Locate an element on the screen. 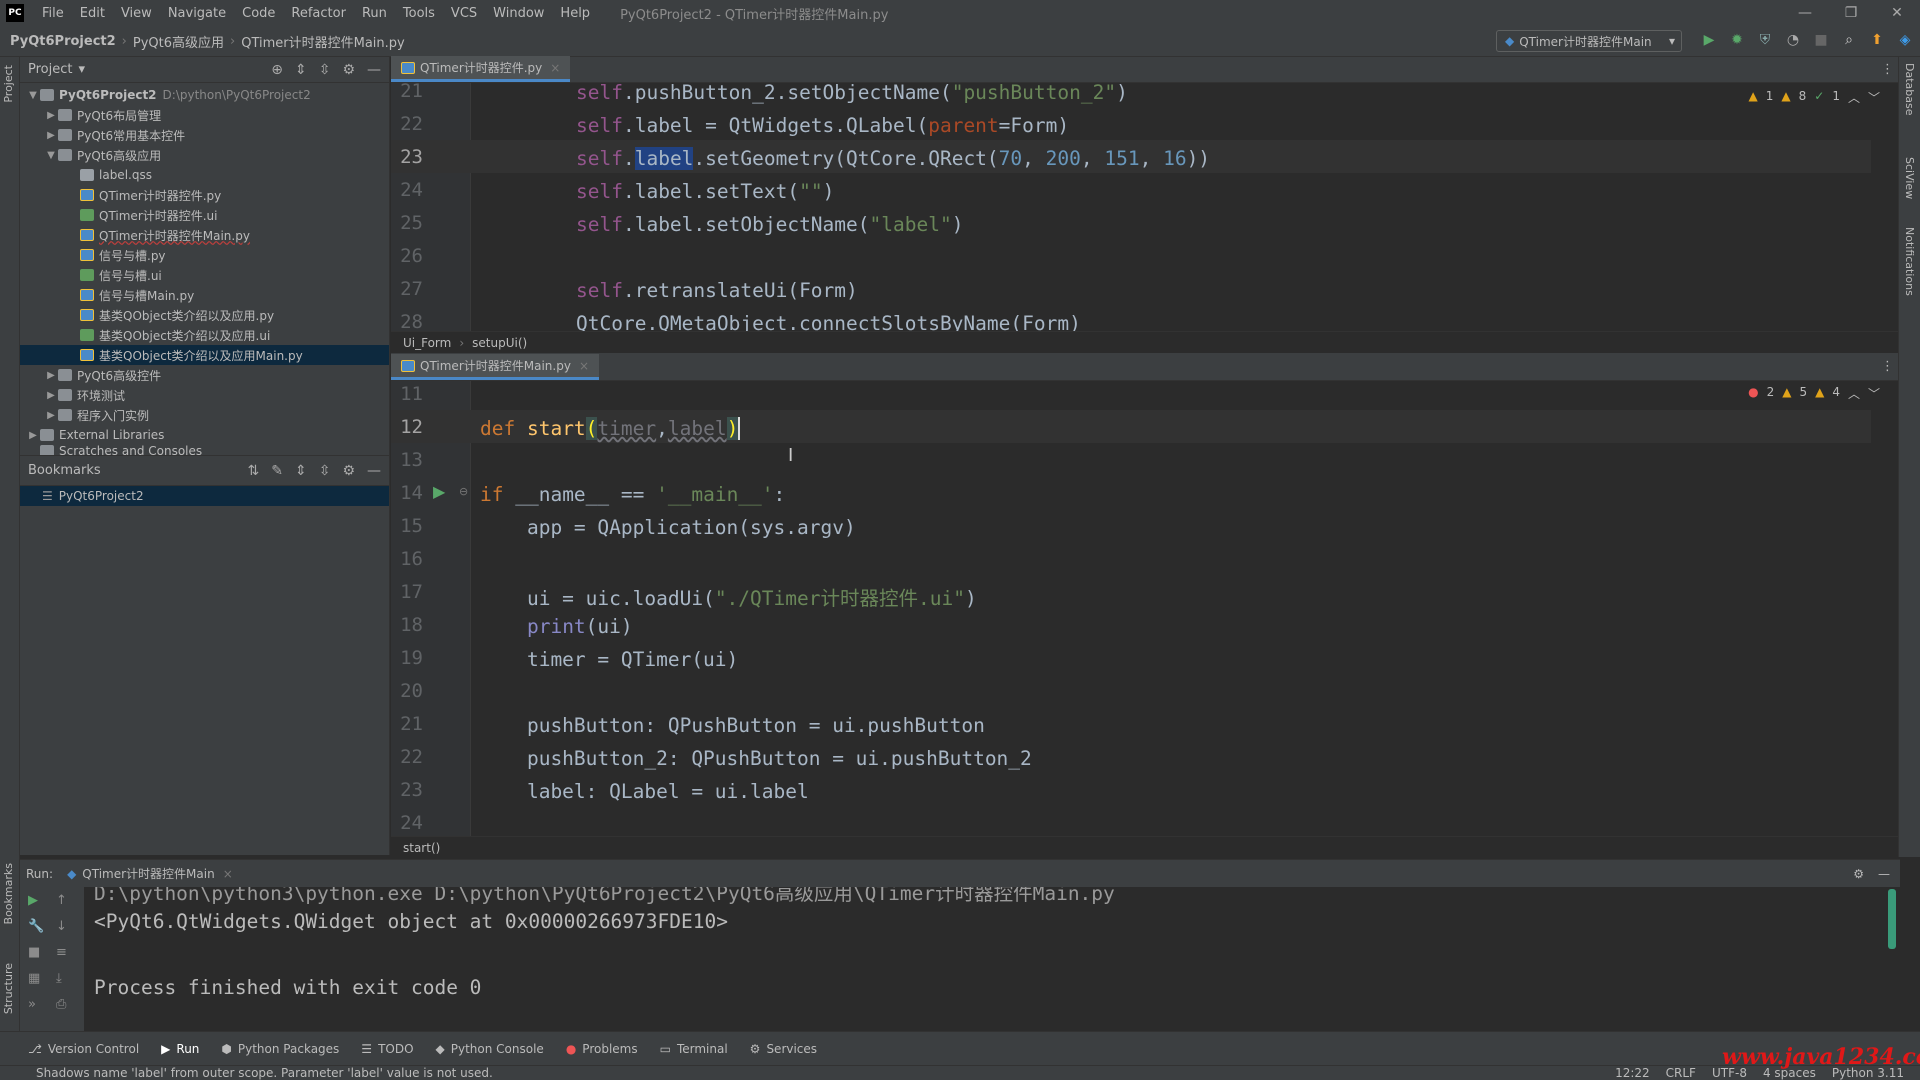 This screenshot has height=1080, width=1920. tool-run: ▶ Run is located at coordinates (180, 1049).